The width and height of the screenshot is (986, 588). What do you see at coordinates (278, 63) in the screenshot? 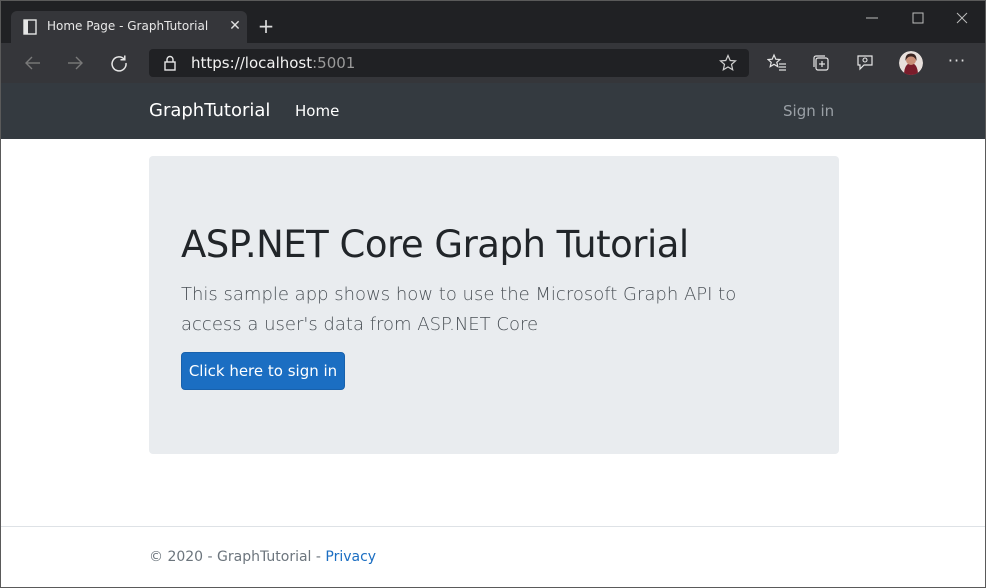
I see `url-host: localhost` at bounding box center [278, 63].